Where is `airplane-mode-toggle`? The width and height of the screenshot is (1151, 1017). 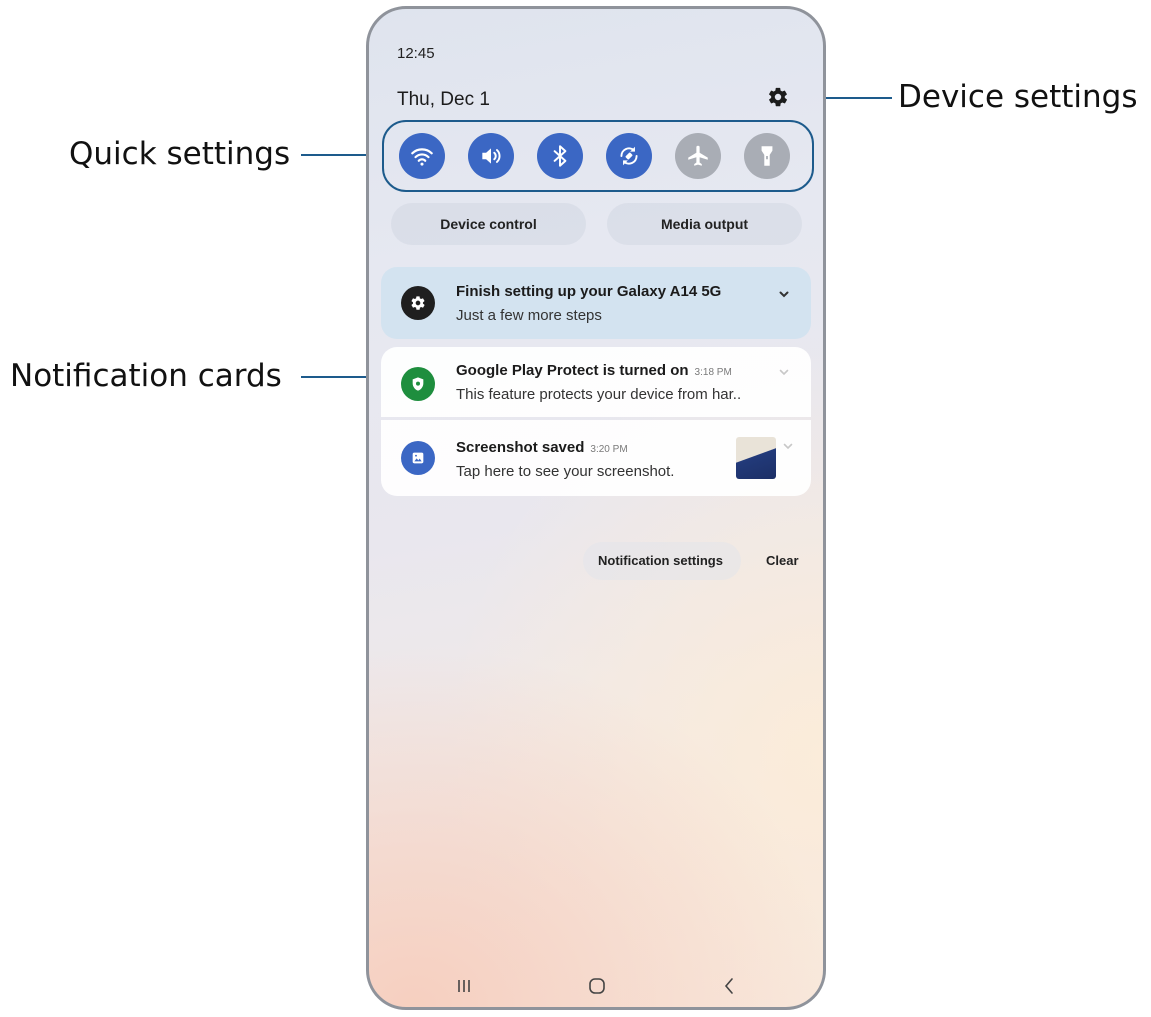
airplane-mode-toggle is located at coordinates (698, 156).